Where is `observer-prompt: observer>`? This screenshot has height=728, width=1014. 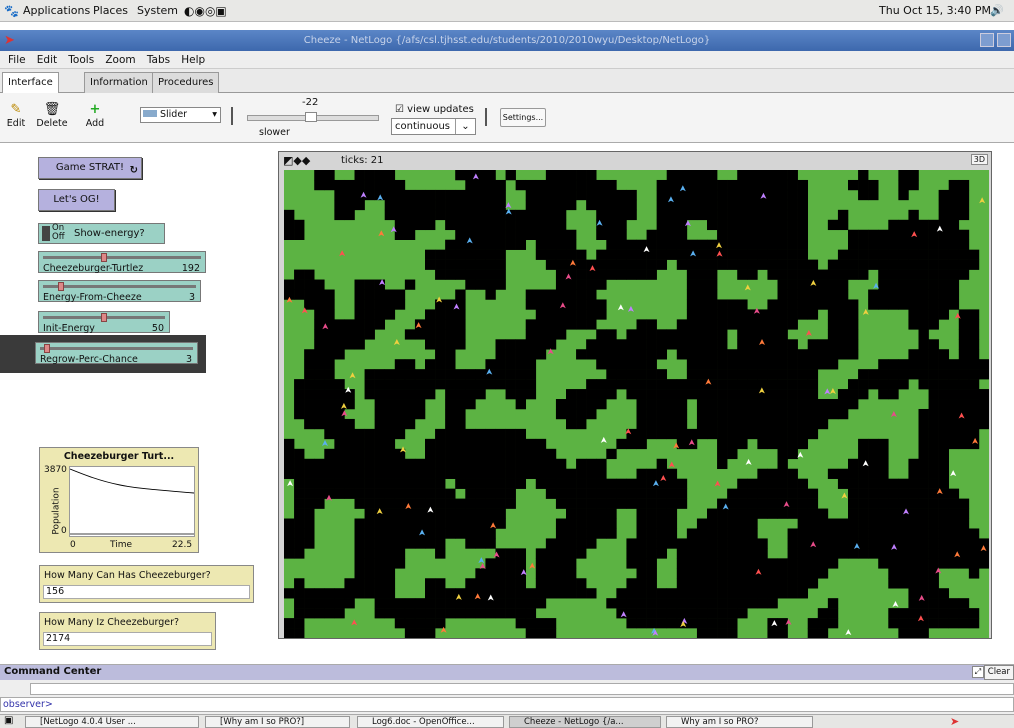 observer-prompt: observer> is located at coordinates (28, 704).